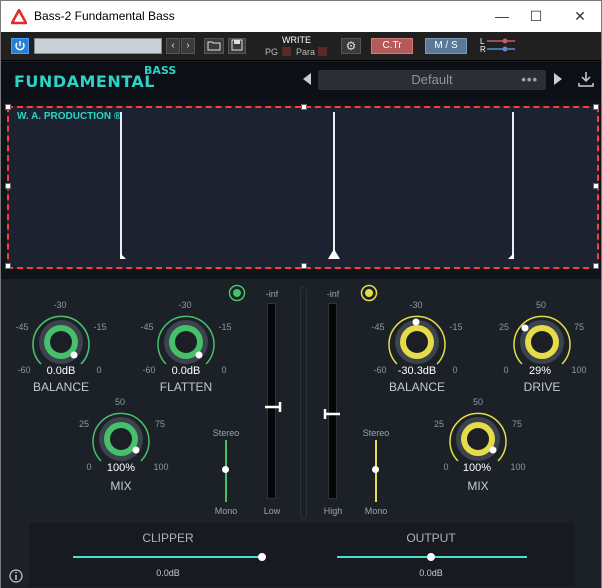  I want to click on write-label: WRITE, so click(296, 40).